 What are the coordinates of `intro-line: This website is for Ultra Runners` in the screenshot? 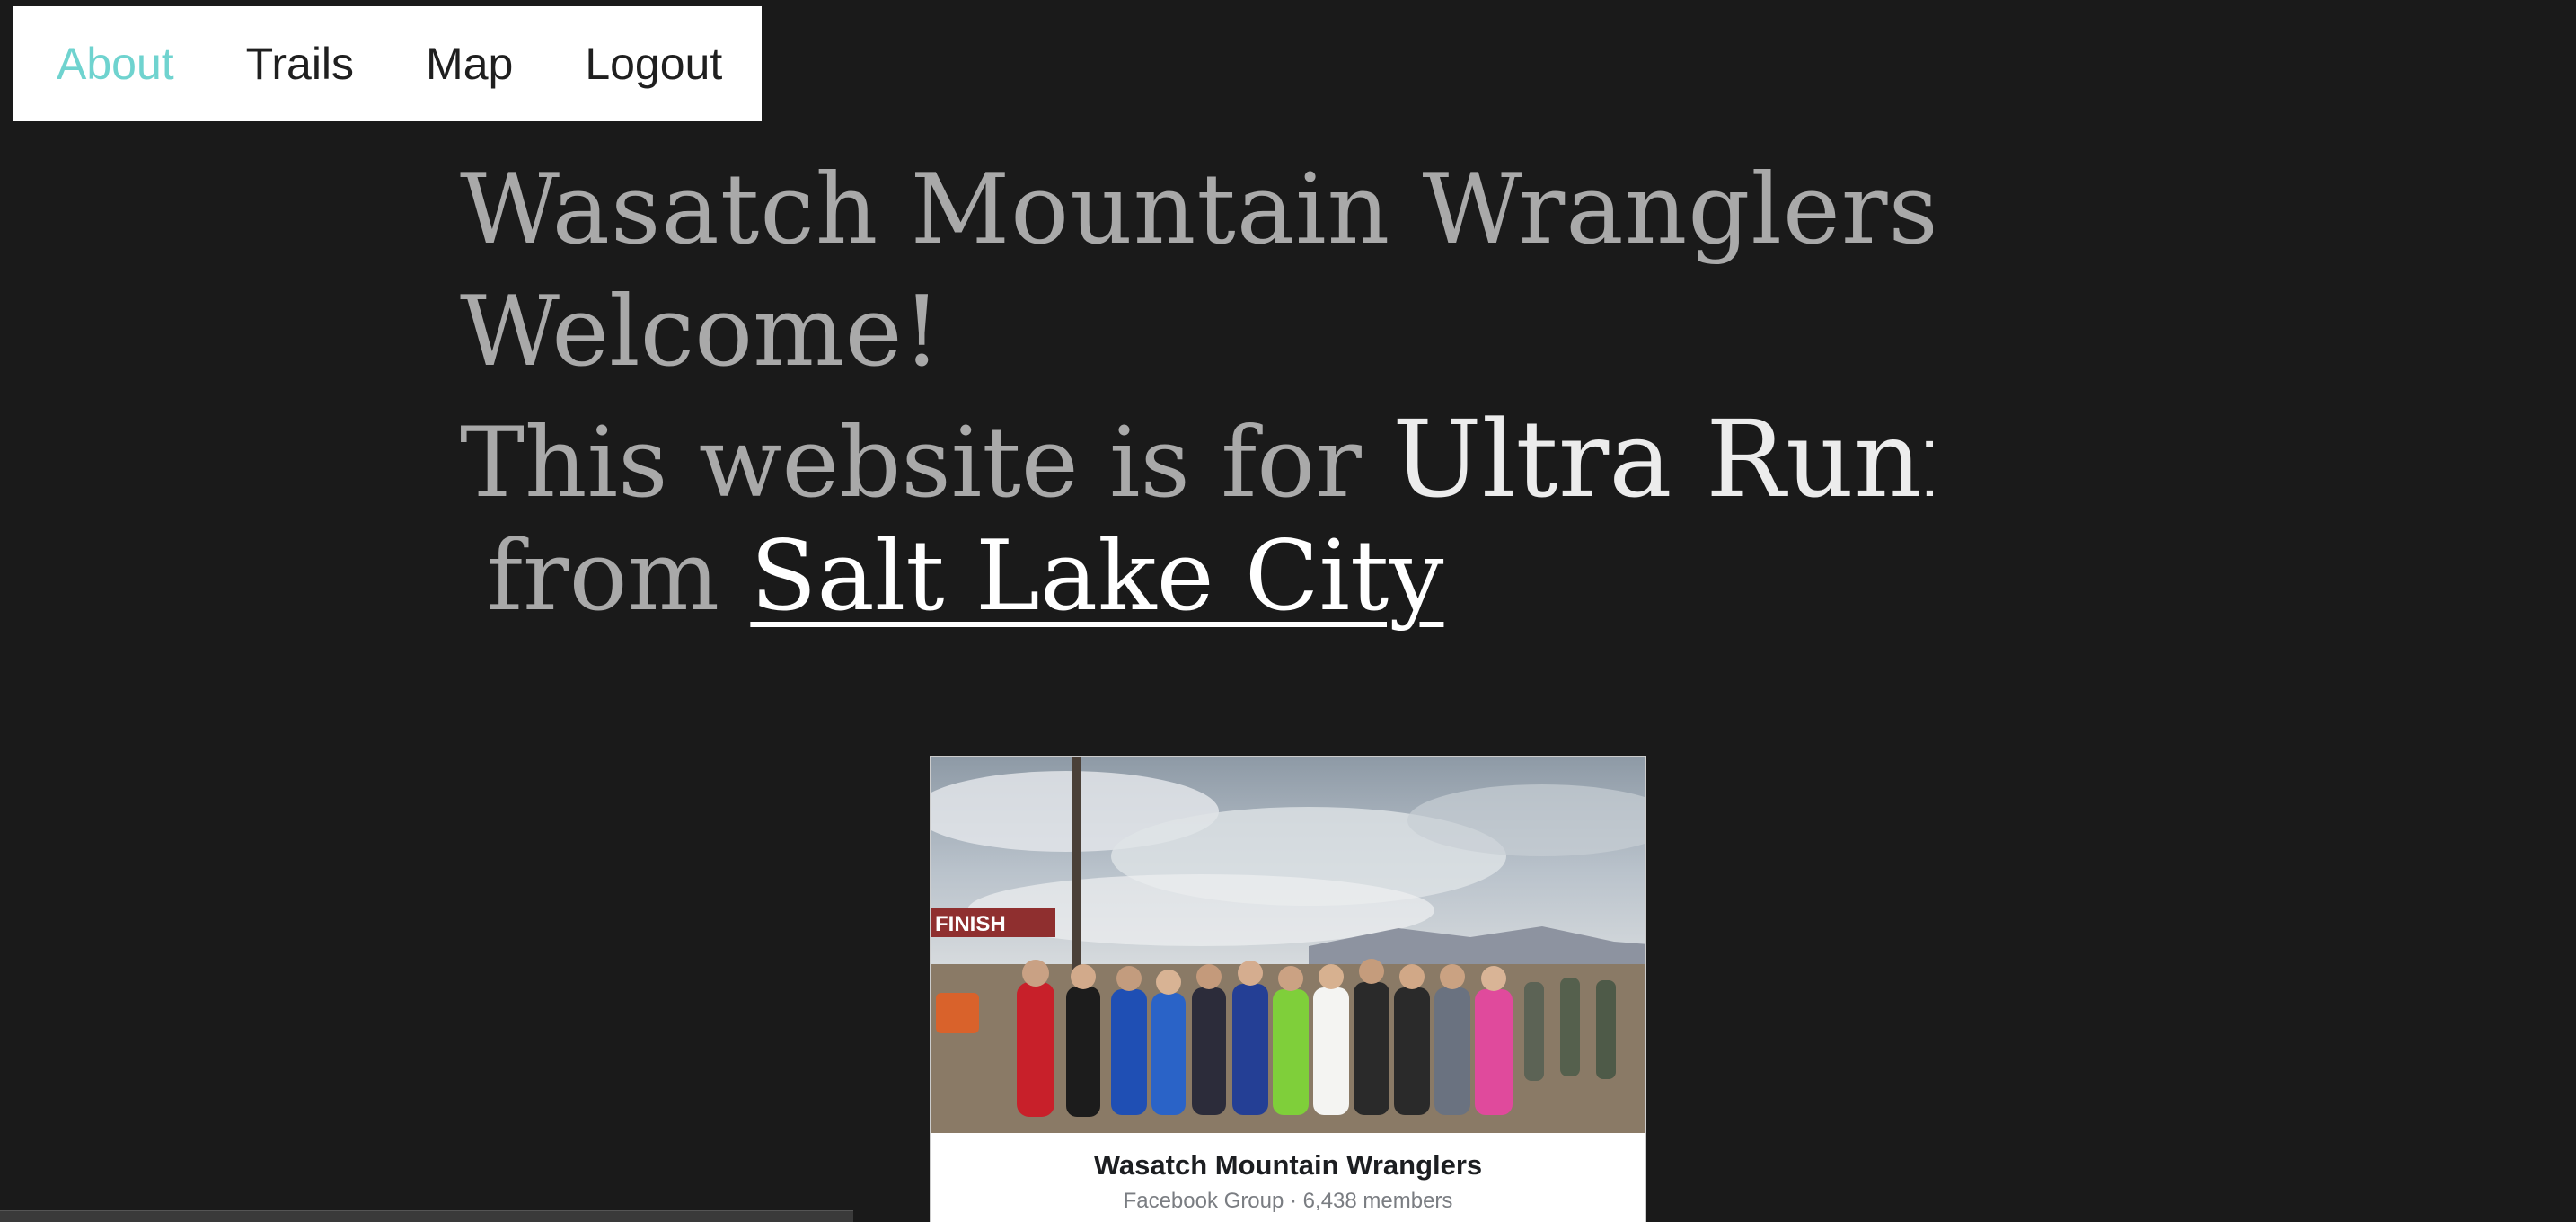 It's located at (1196, 459).